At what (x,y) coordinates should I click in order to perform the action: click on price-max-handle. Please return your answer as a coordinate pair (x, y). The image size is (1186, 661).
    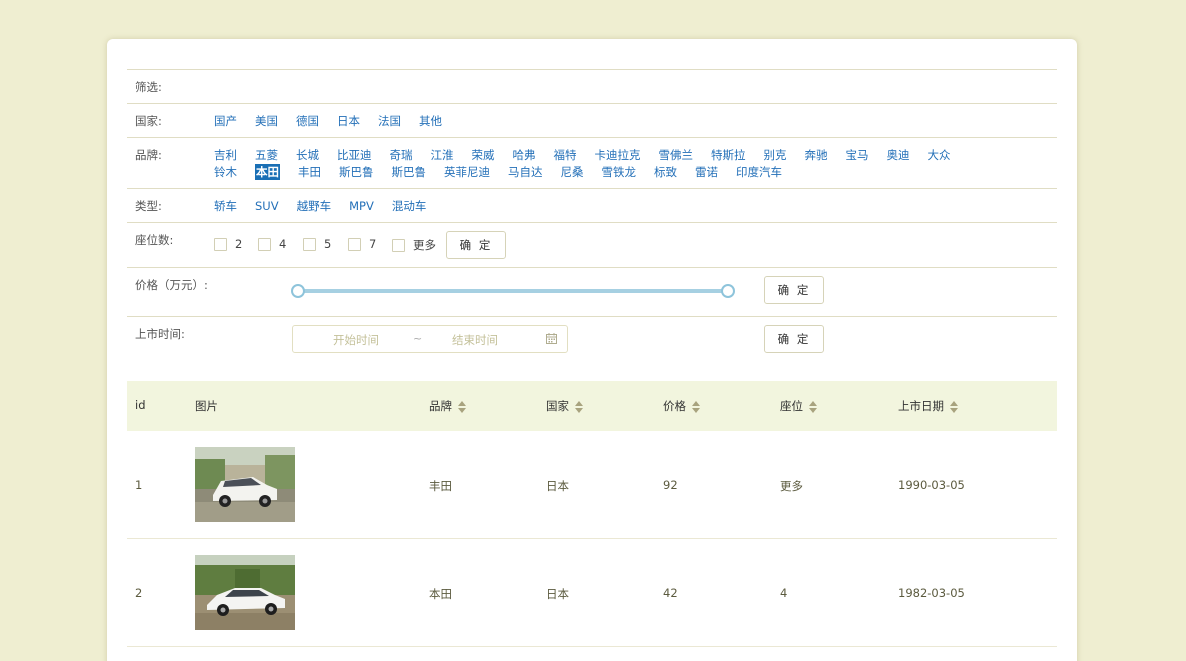
    Looking at the image, I should click on (728, 291).